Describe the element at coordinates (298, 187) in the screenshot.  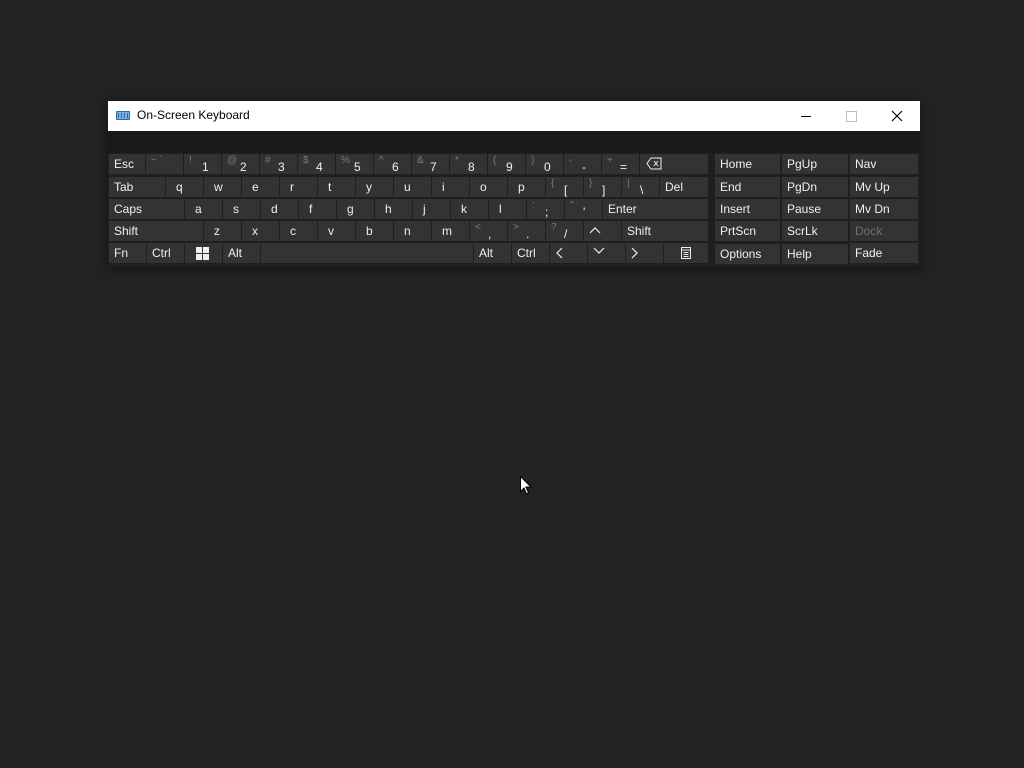
I see `key-r: r` at that location.